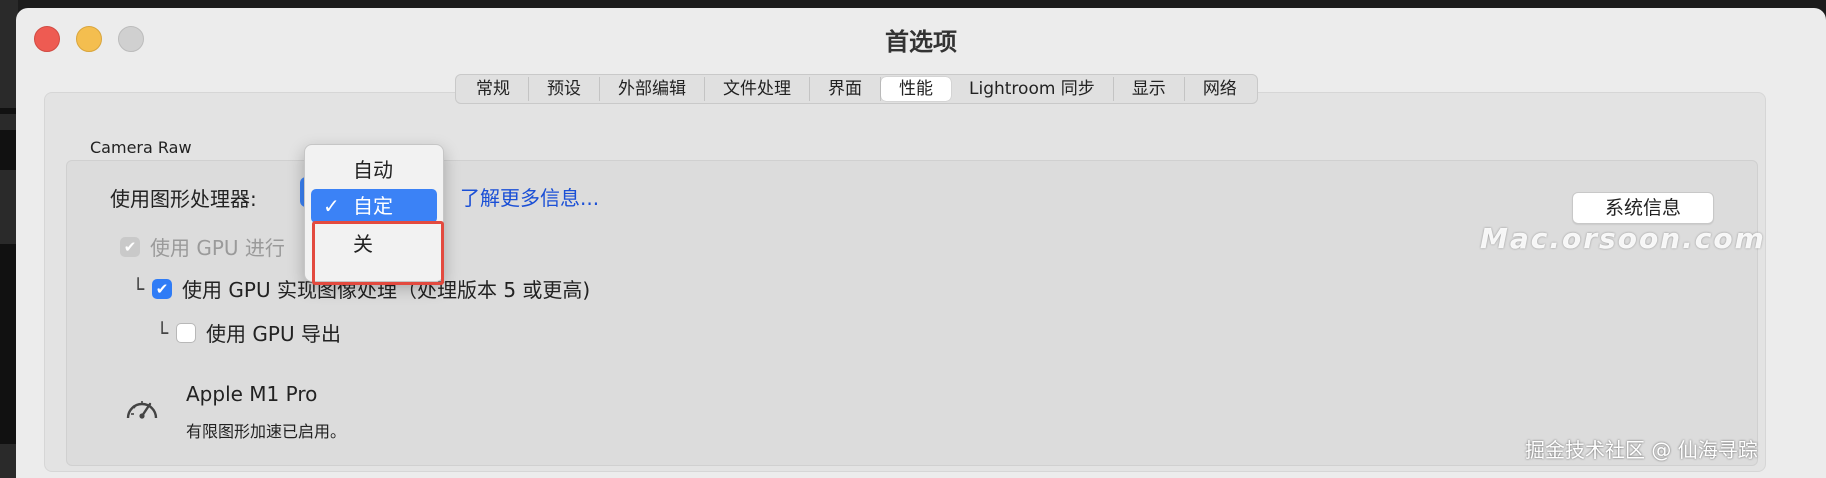 The height and width of the screenshot is (478, 1826). I want to click on speedometer-icon, so click(142, 409).